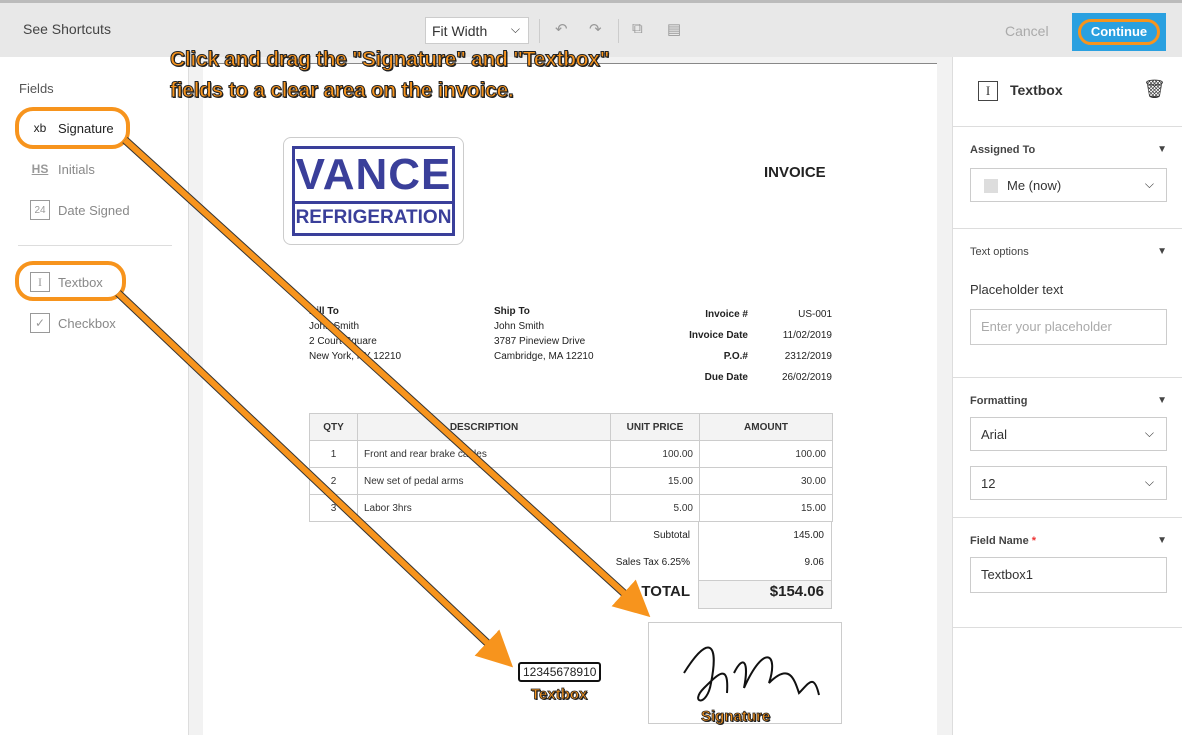 Image resolution: width=1182 pixels, height=743 pixels. Describe the element at coordinates (1067, 92) in the screenshot. I see `panel-header: I Textbox 🗑` at that location.